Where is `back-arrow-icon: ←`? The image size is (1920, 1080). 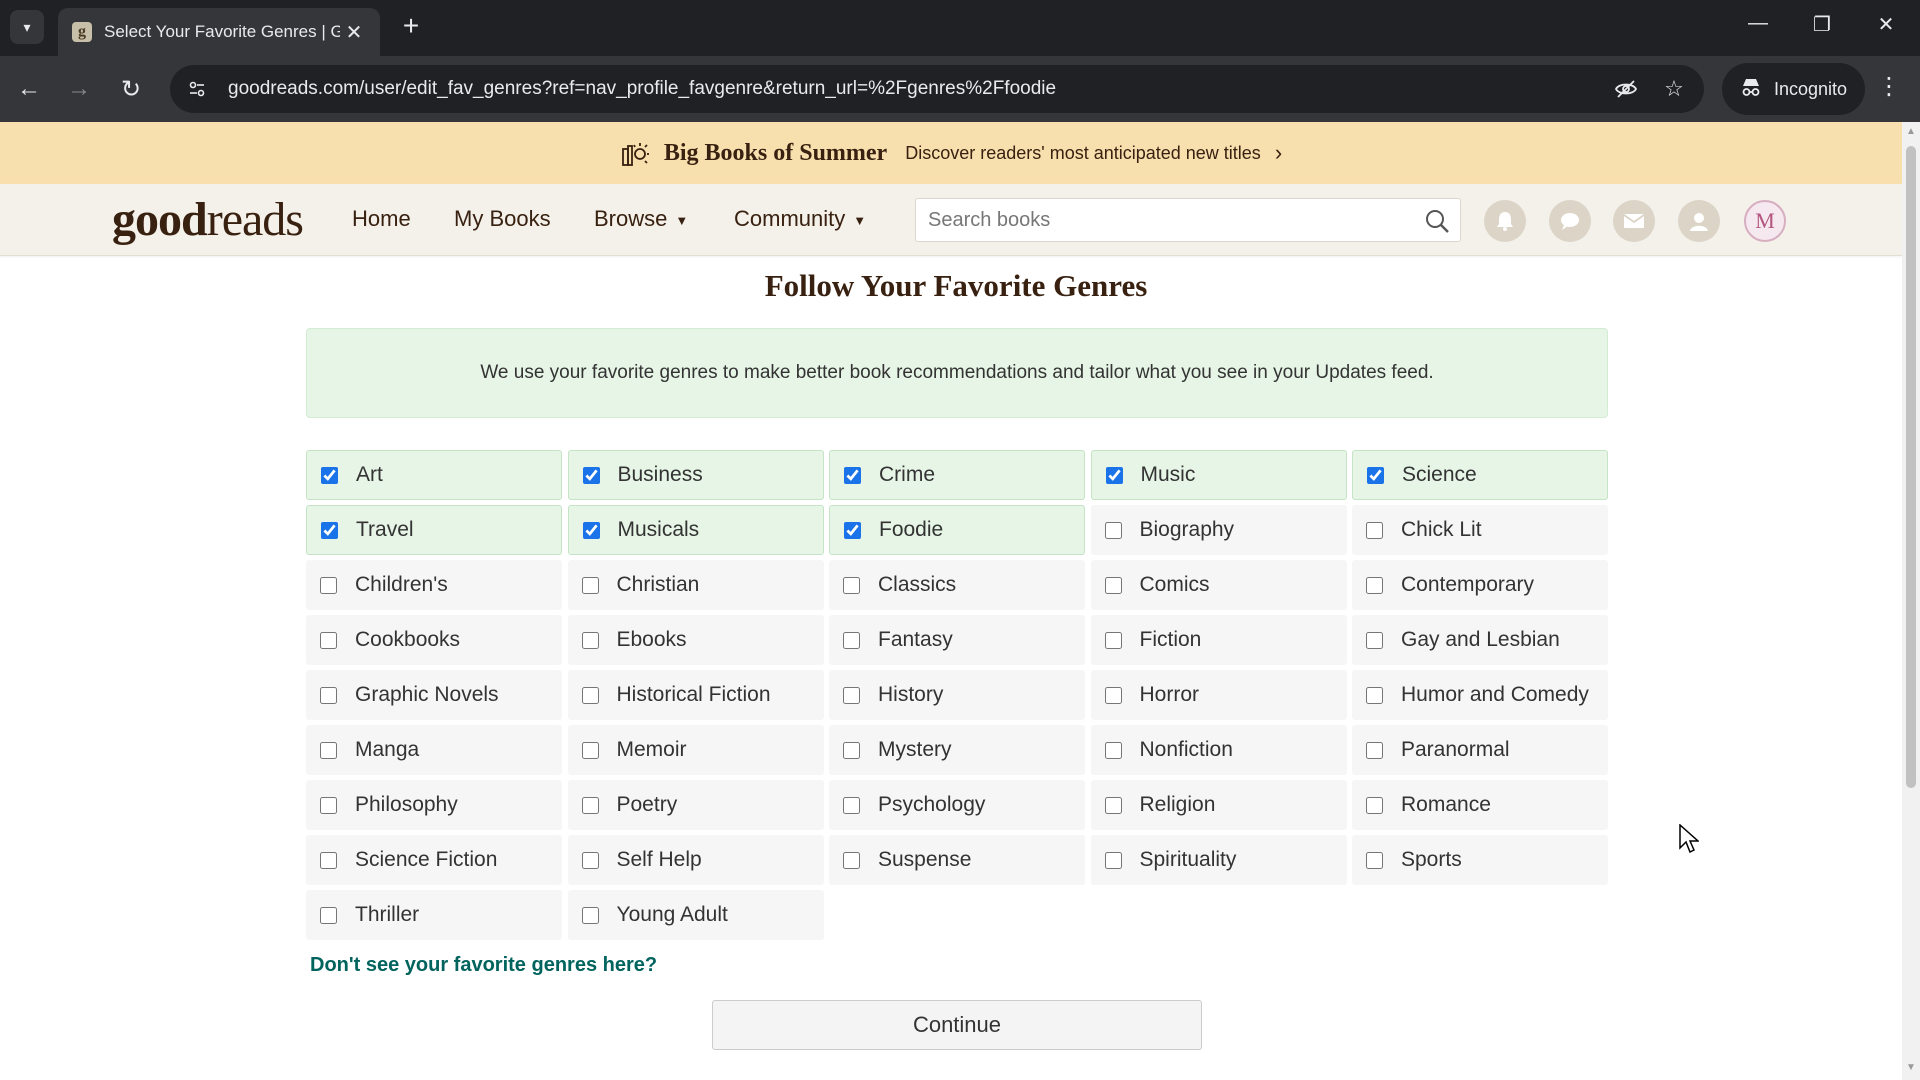
back-arrow-icon: ← is located at coordinates (29, 89).